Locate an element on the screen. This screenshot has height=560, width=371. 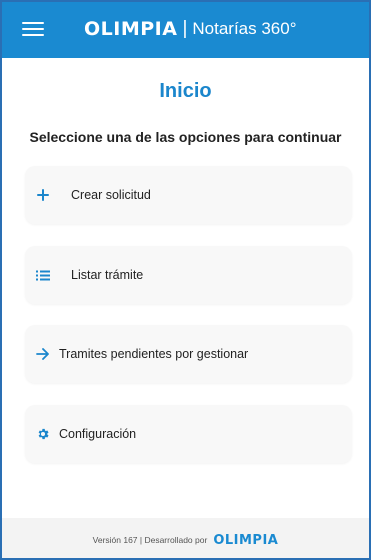
option-crear-solicitud: Crear solicitud is located at coordinates (188, 195).